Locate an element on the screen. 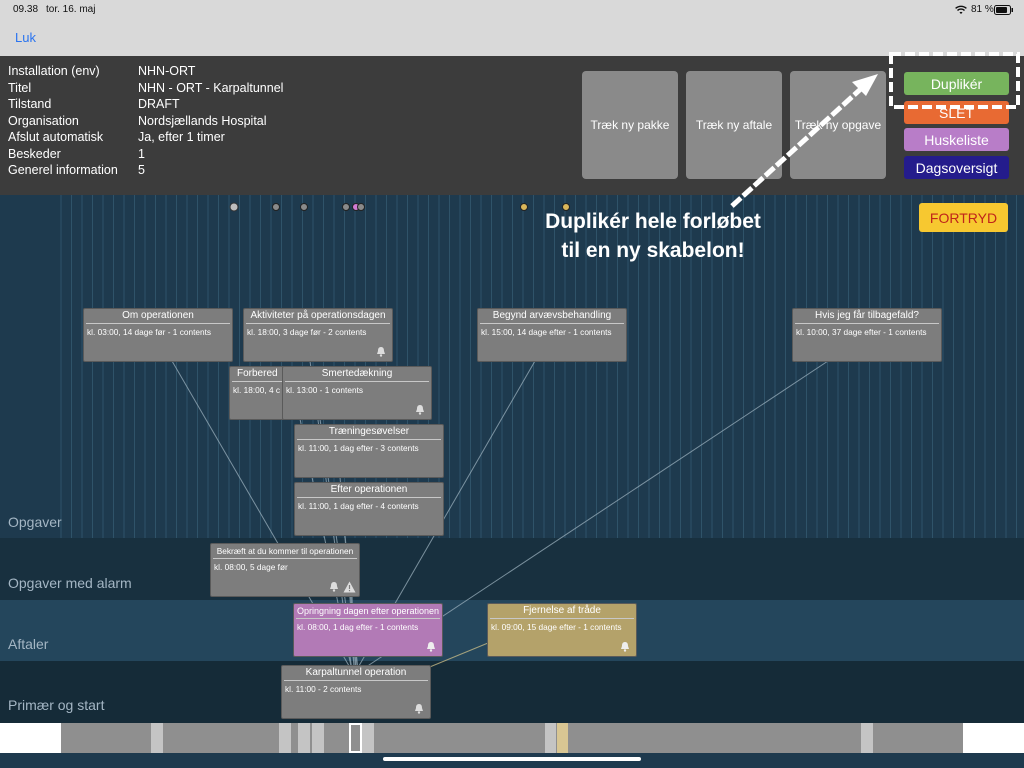 This screenshot has height=768, width=1024. annotation-overlay is located at coordinates (875, 130).